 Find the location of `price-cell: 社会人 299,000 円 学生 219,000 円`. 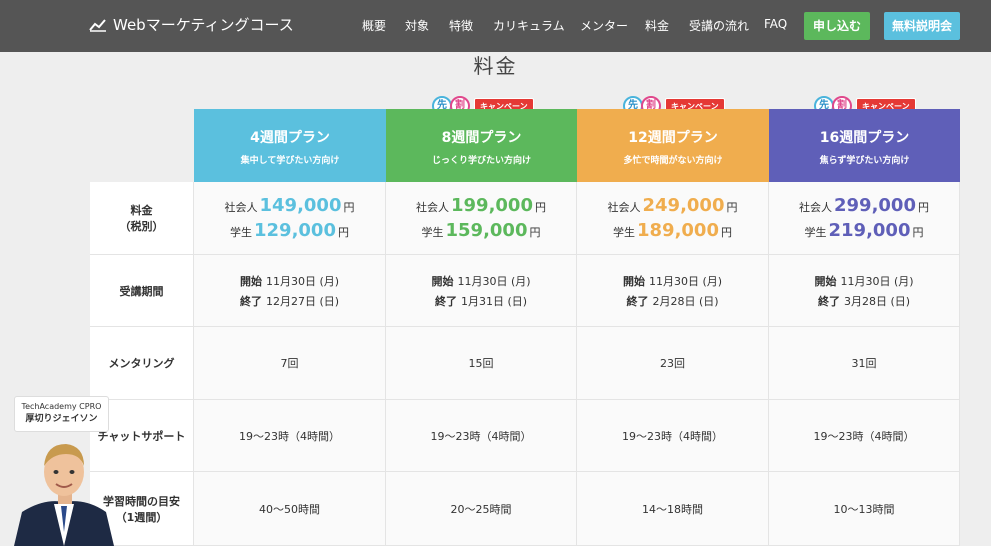

price-cell: 社会人 299,000 円 学生 219,000 円 is located at coordinates (864, 218).